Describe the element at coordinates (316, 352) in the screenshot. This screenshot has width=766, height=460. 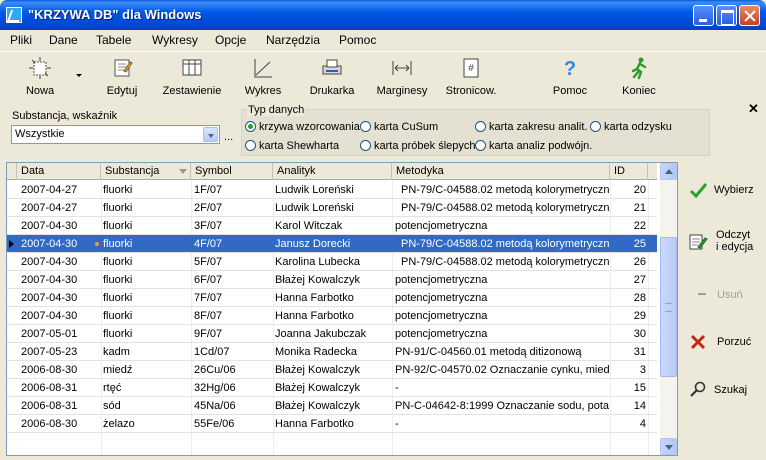
I see `table-cell: Monika Radecka` at that location.